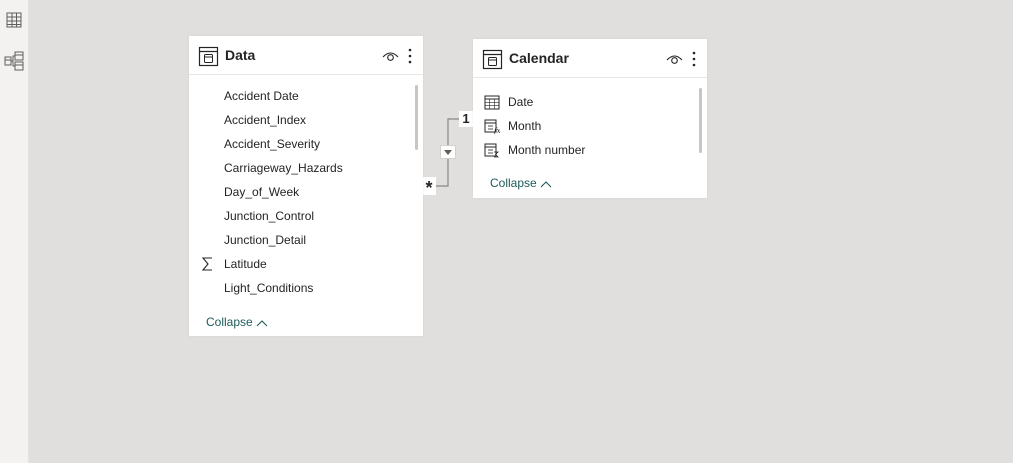 The image size is (1013, 463). I want to click on field-label: Carriageway_Hazards, so click(283, 168).